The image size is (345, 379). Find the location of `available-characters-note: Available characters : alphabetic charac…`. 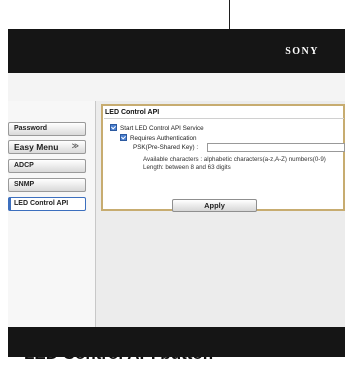

available-characters-note: Available characters : alphabetic charac… is located at coordinates (234, 159).